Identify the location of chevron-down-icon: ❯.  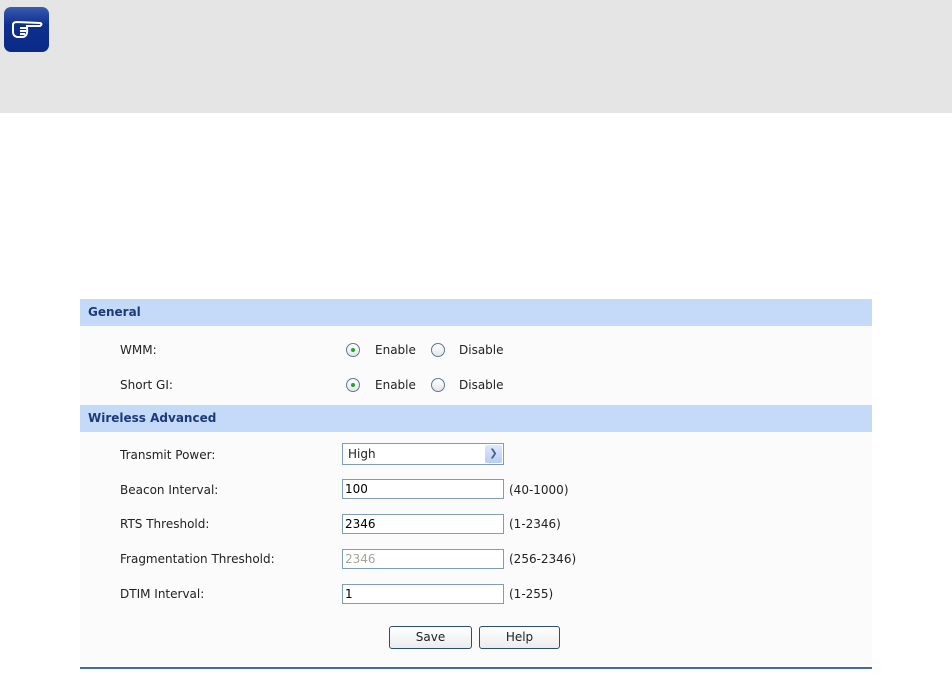
(493, 454).